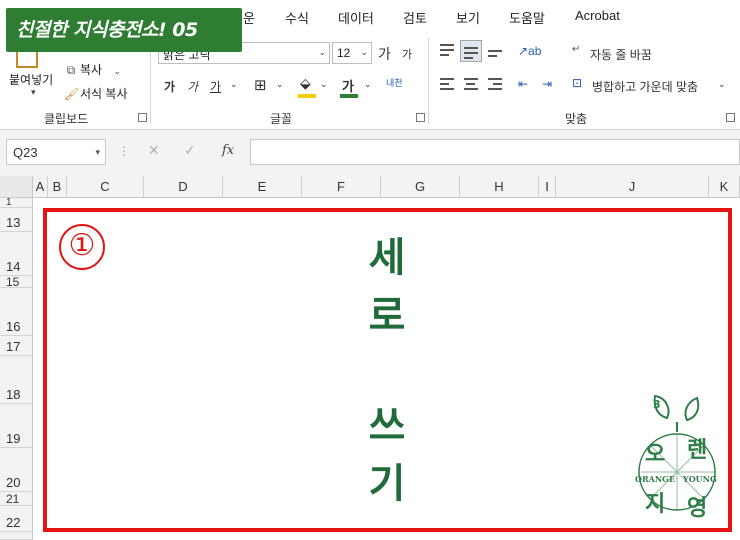  Describe the element at coordinates (16, 220) in the screenshot. I see `row-header-13: 13` at that location.